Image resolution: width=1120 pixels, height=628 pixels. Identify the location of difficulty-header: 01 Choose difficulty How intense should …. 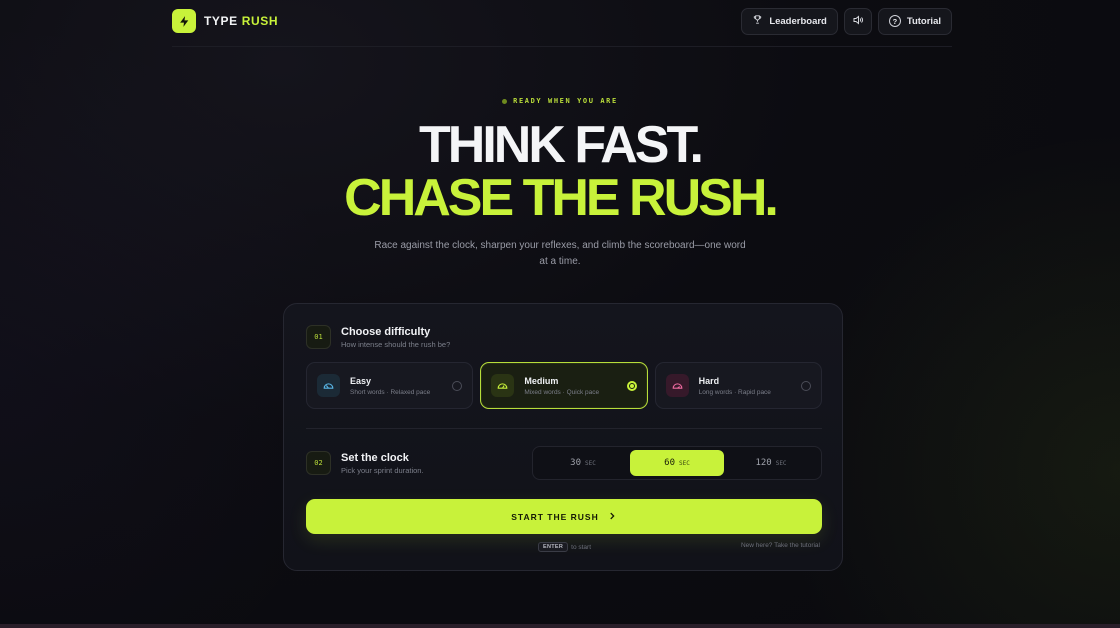
(378, 337).